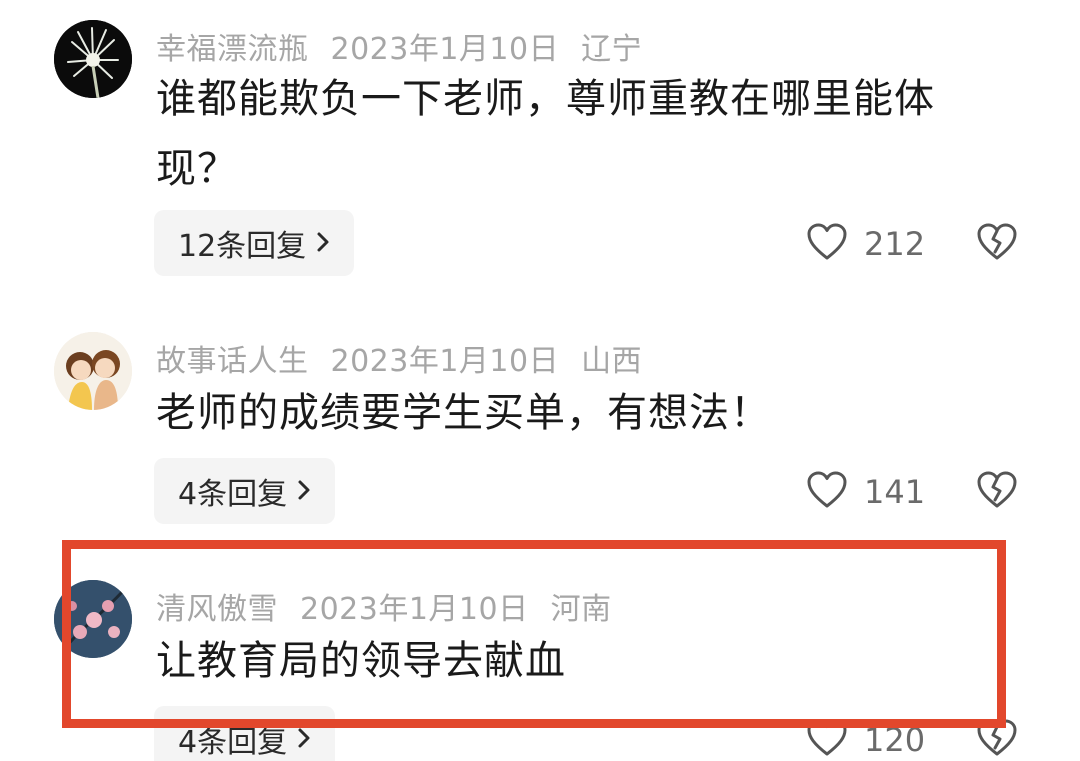  I want to click on like-button: 120, so click(865, 739).